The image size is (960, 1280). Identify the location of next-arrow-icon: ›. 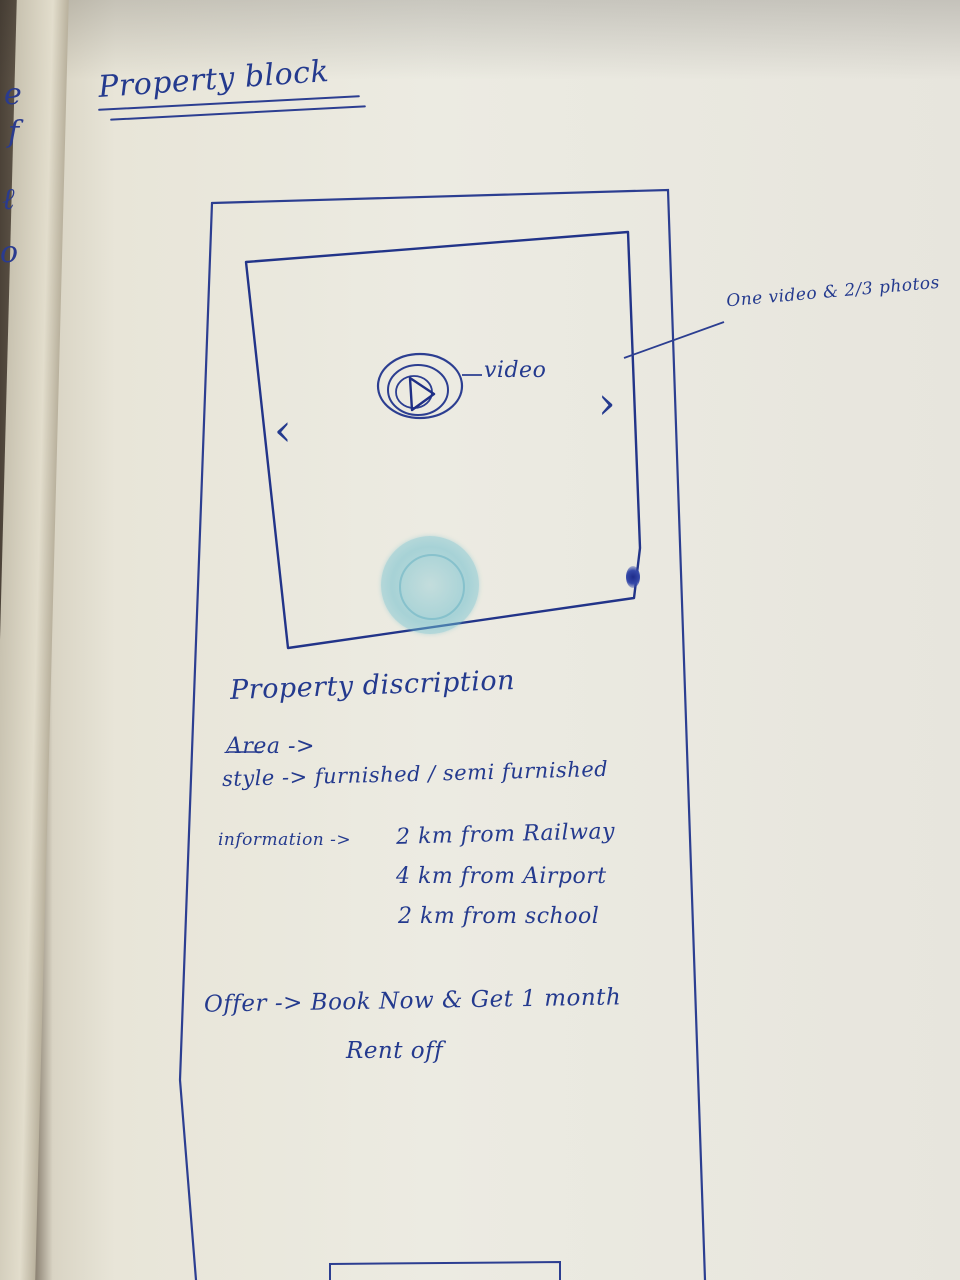
(607, 403).